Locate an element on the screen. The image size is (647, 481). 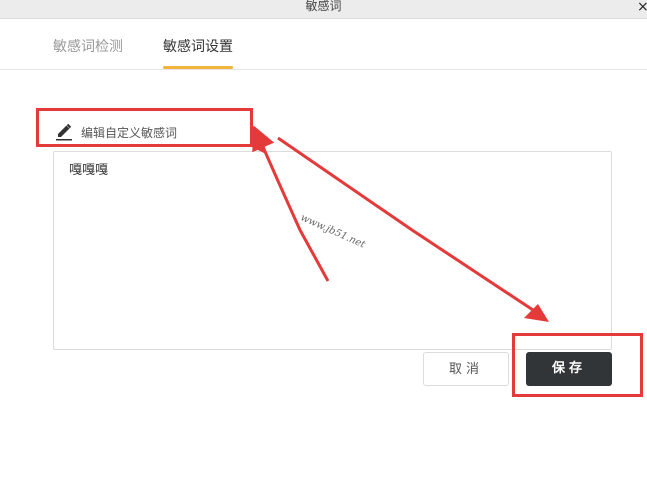
arrow-to-edit-label is located at coordinates (291, 203).